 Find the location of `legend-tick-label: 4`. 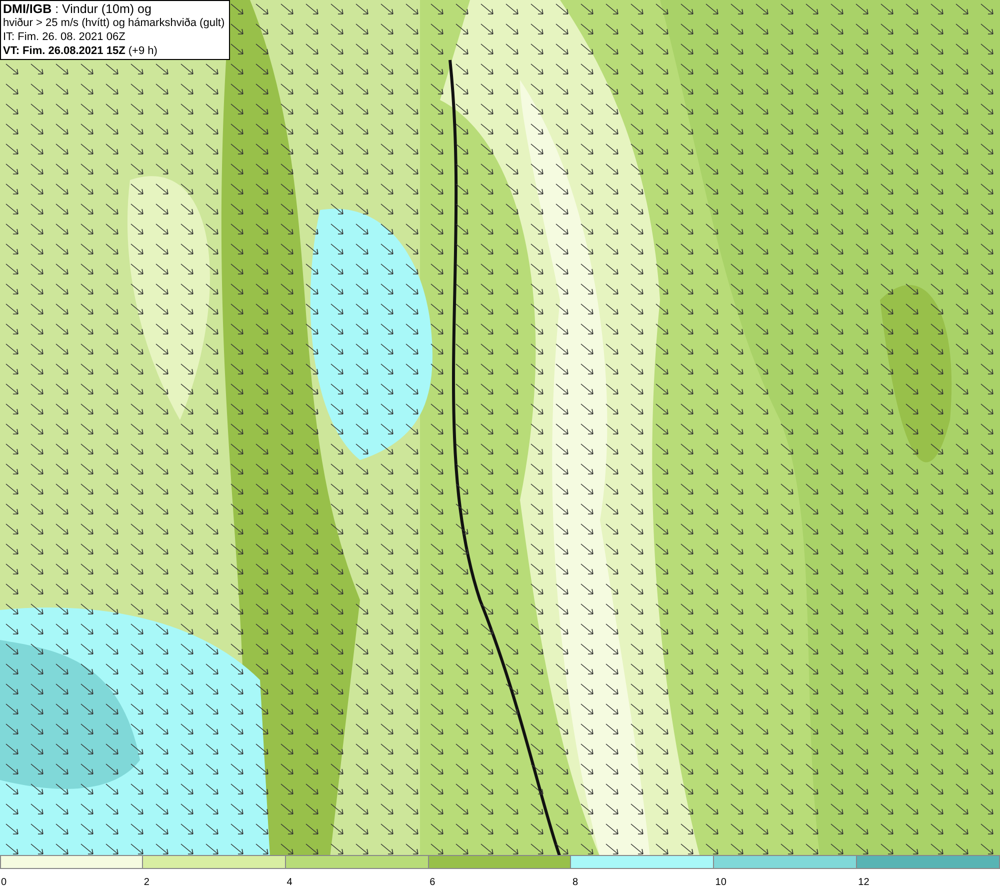

legend-tick-label: 4 is located at coordinates (289, 882).